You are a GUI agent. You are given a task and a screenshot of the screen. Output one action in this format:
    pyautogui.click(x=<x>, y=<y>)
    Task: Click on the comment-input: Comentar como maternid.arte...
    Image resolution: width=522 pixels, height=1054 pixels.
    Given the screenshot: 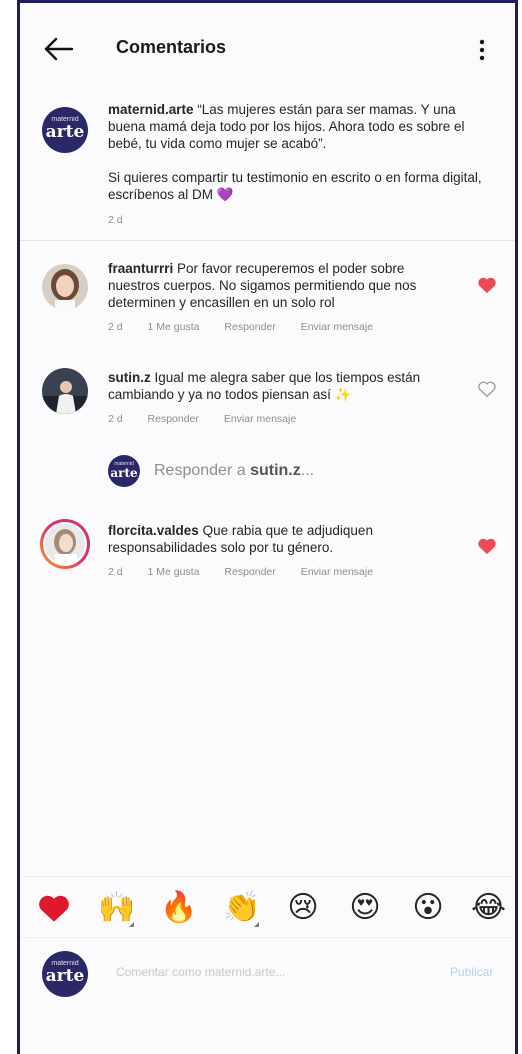 What is the action you would take?
    pyautogui.click(x=266, y=972)
    